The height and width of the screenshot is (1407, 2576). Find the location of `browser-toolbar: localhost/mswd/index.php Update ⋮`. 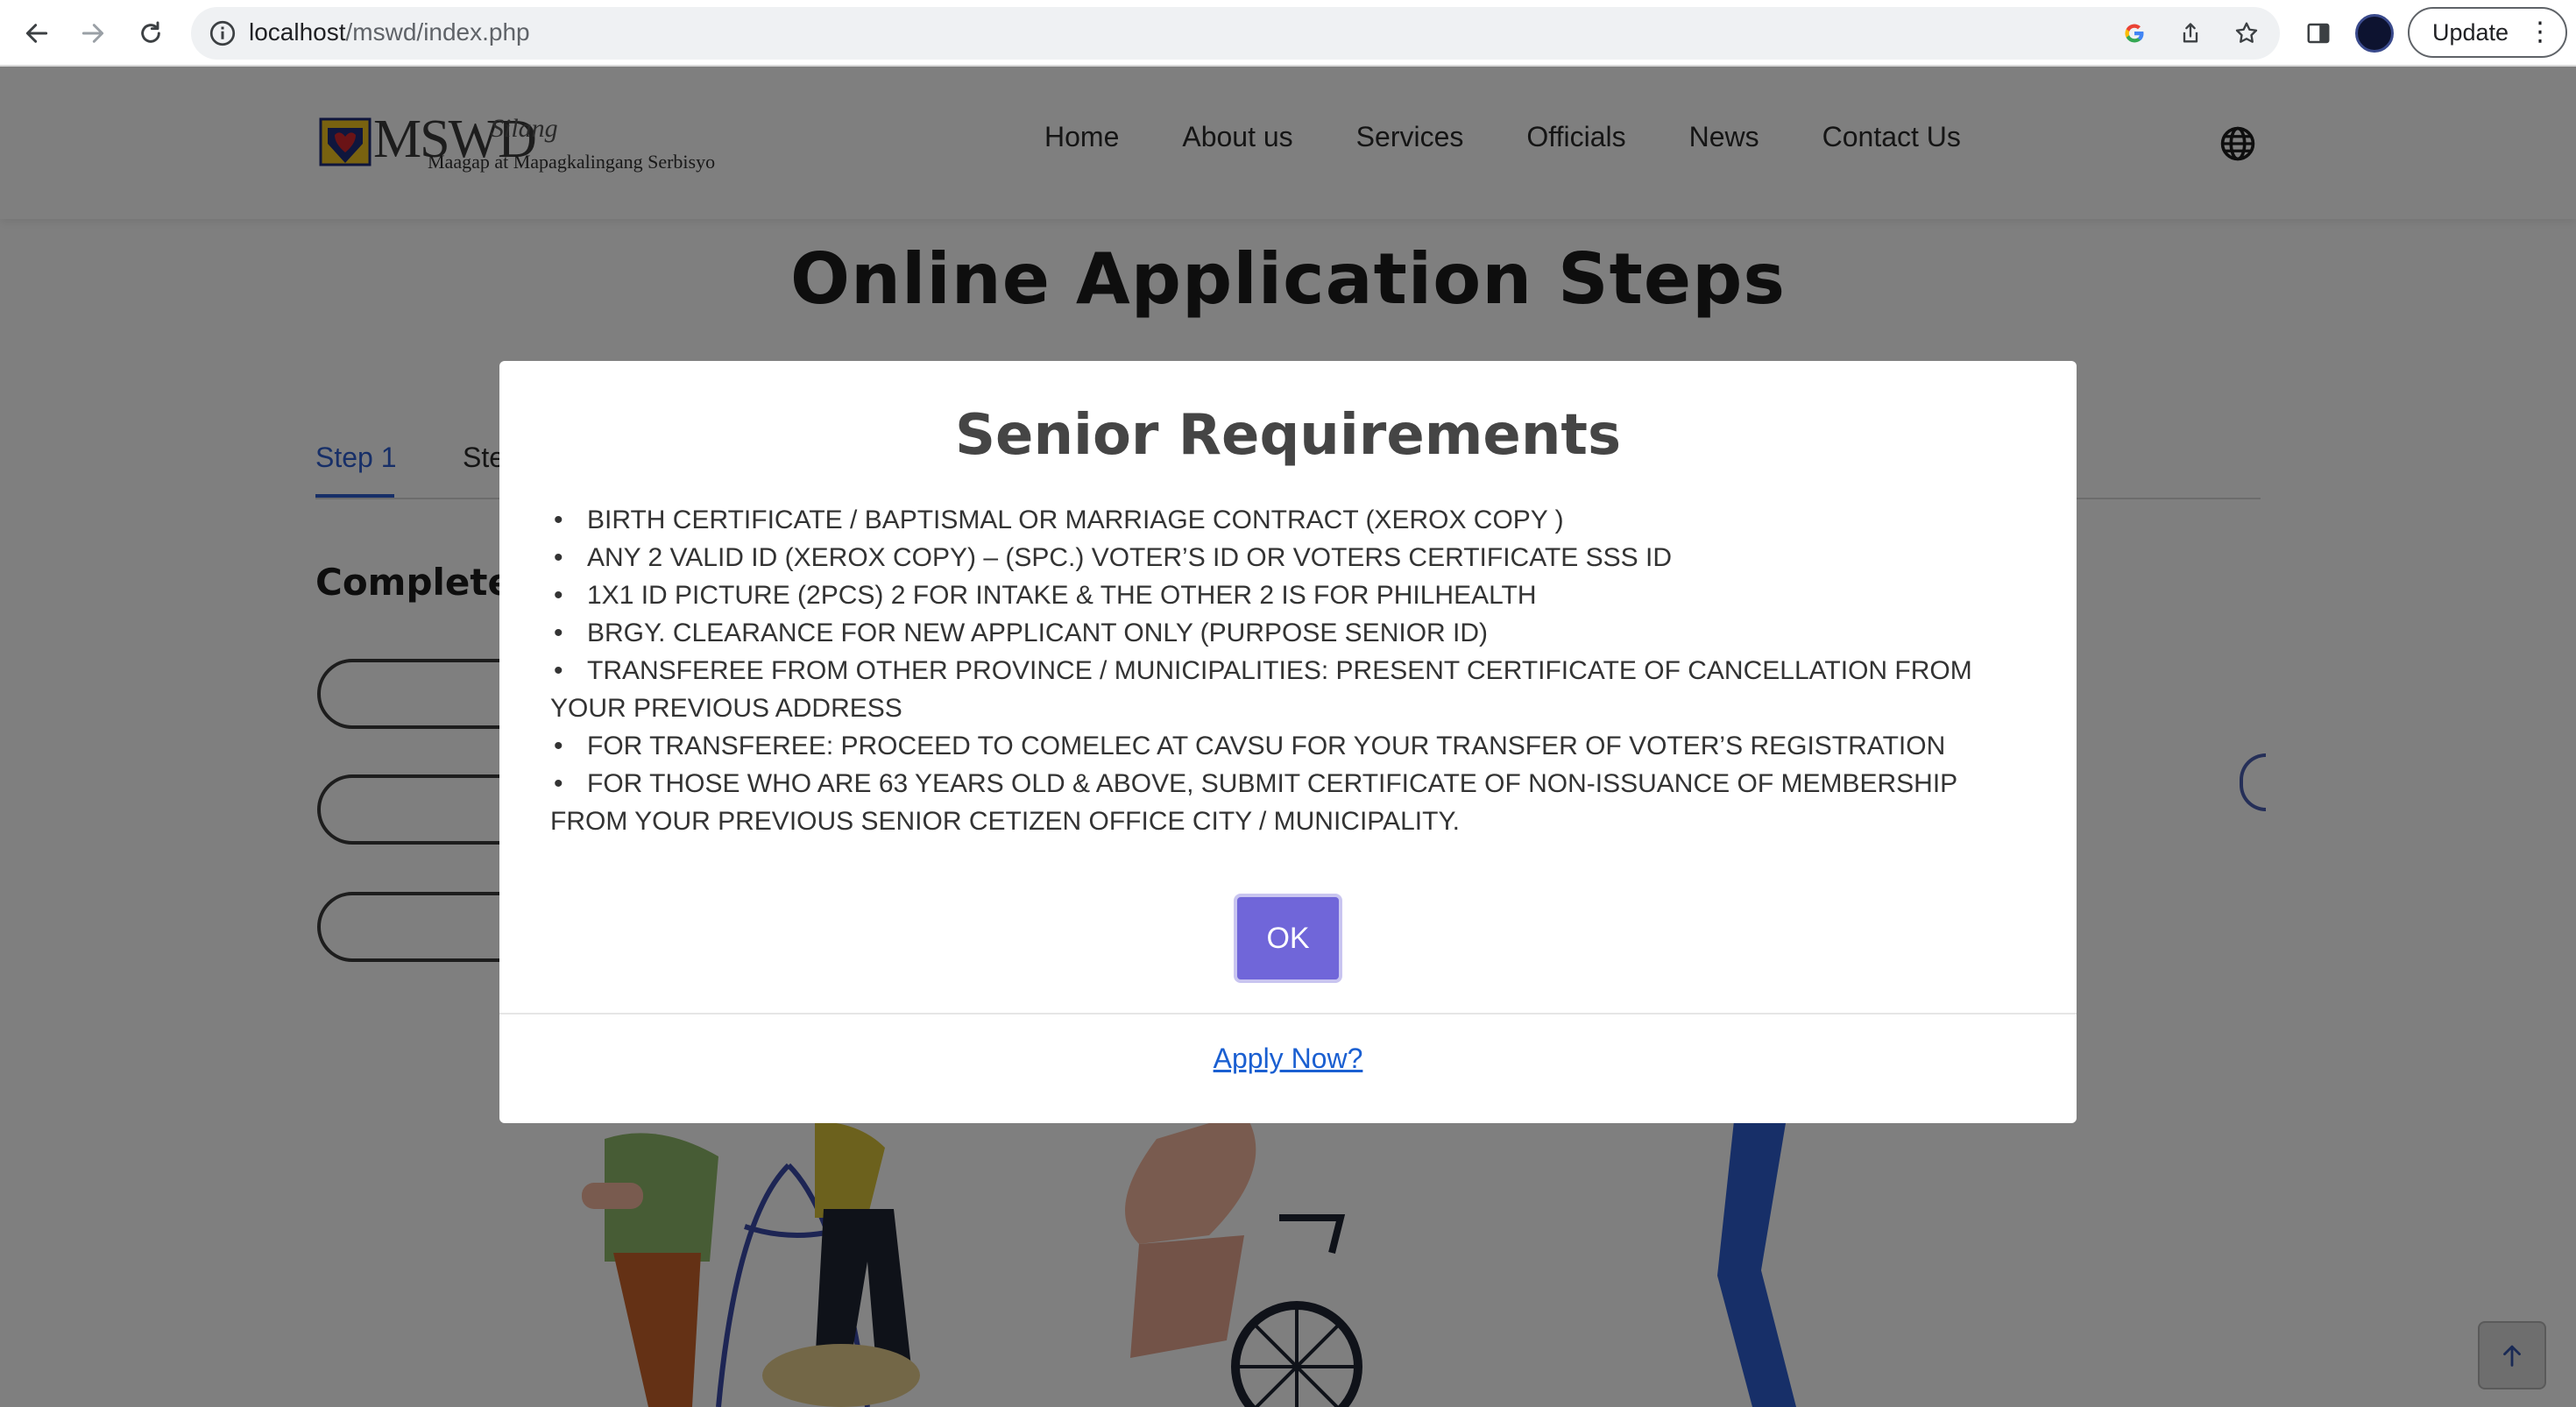

browser-toolbar: localhost/mswd/index.php Update ⋮ is located at coordinates (1288, 33).